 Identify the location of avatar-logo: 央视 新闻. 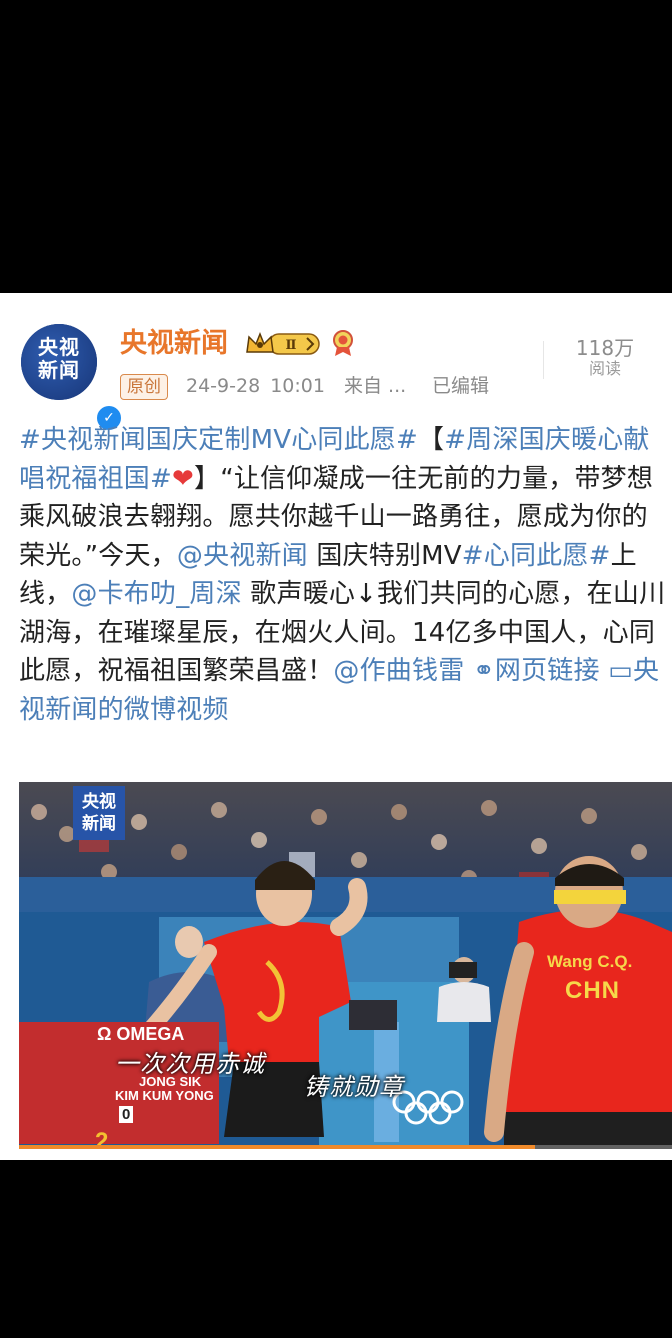
(59, 362).